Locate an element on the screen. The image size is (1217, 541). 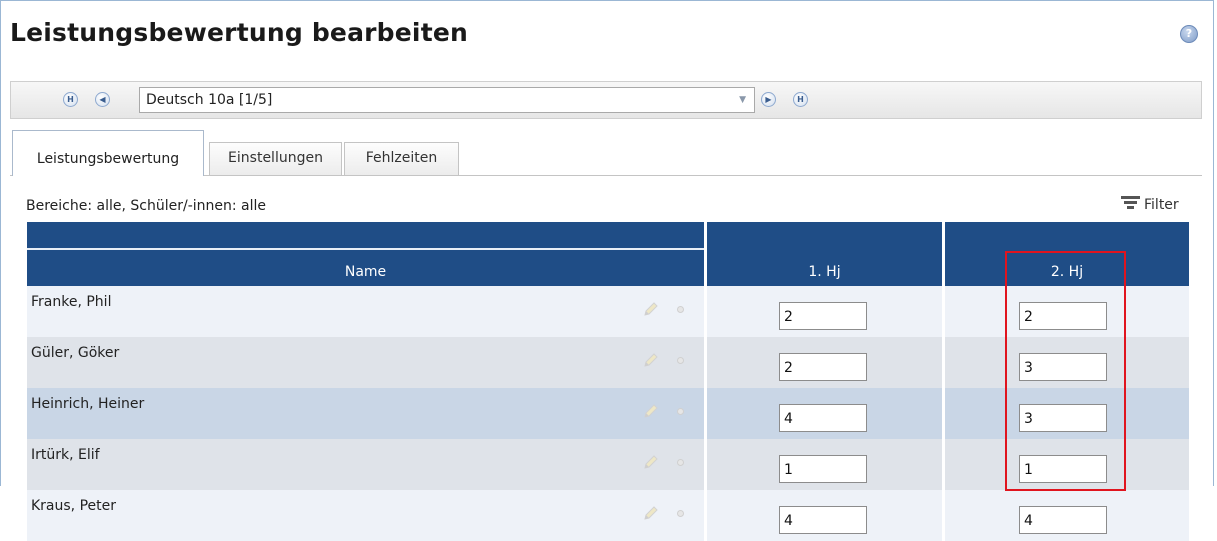
grade-input-h2: 4 is located at coordinates (1063, 519).